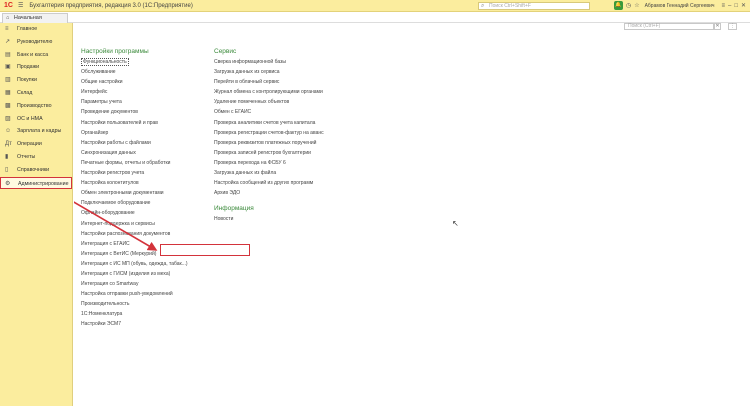 The image size is (750, 406). What do you see at coordinates (483, 6) in the screenshot?
I see `search-icon: ⌕` at bounding box center [483, 6].